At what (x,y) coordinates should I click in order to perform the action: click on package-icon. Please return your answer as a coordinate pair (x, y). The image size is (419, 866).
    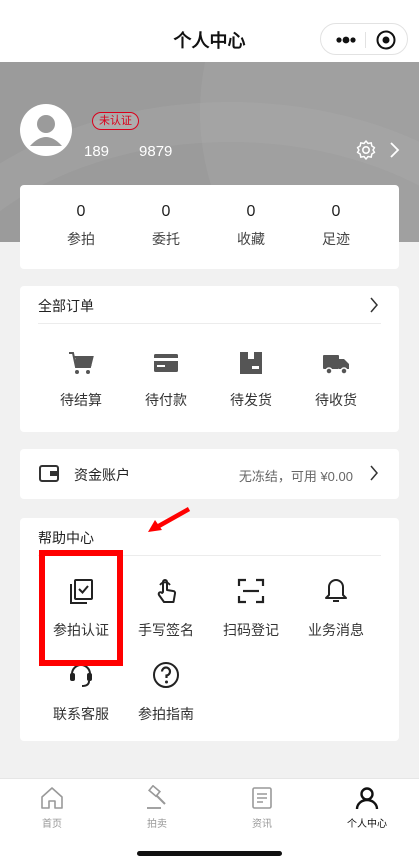
    Looking at the image, I should click on (251, 363).